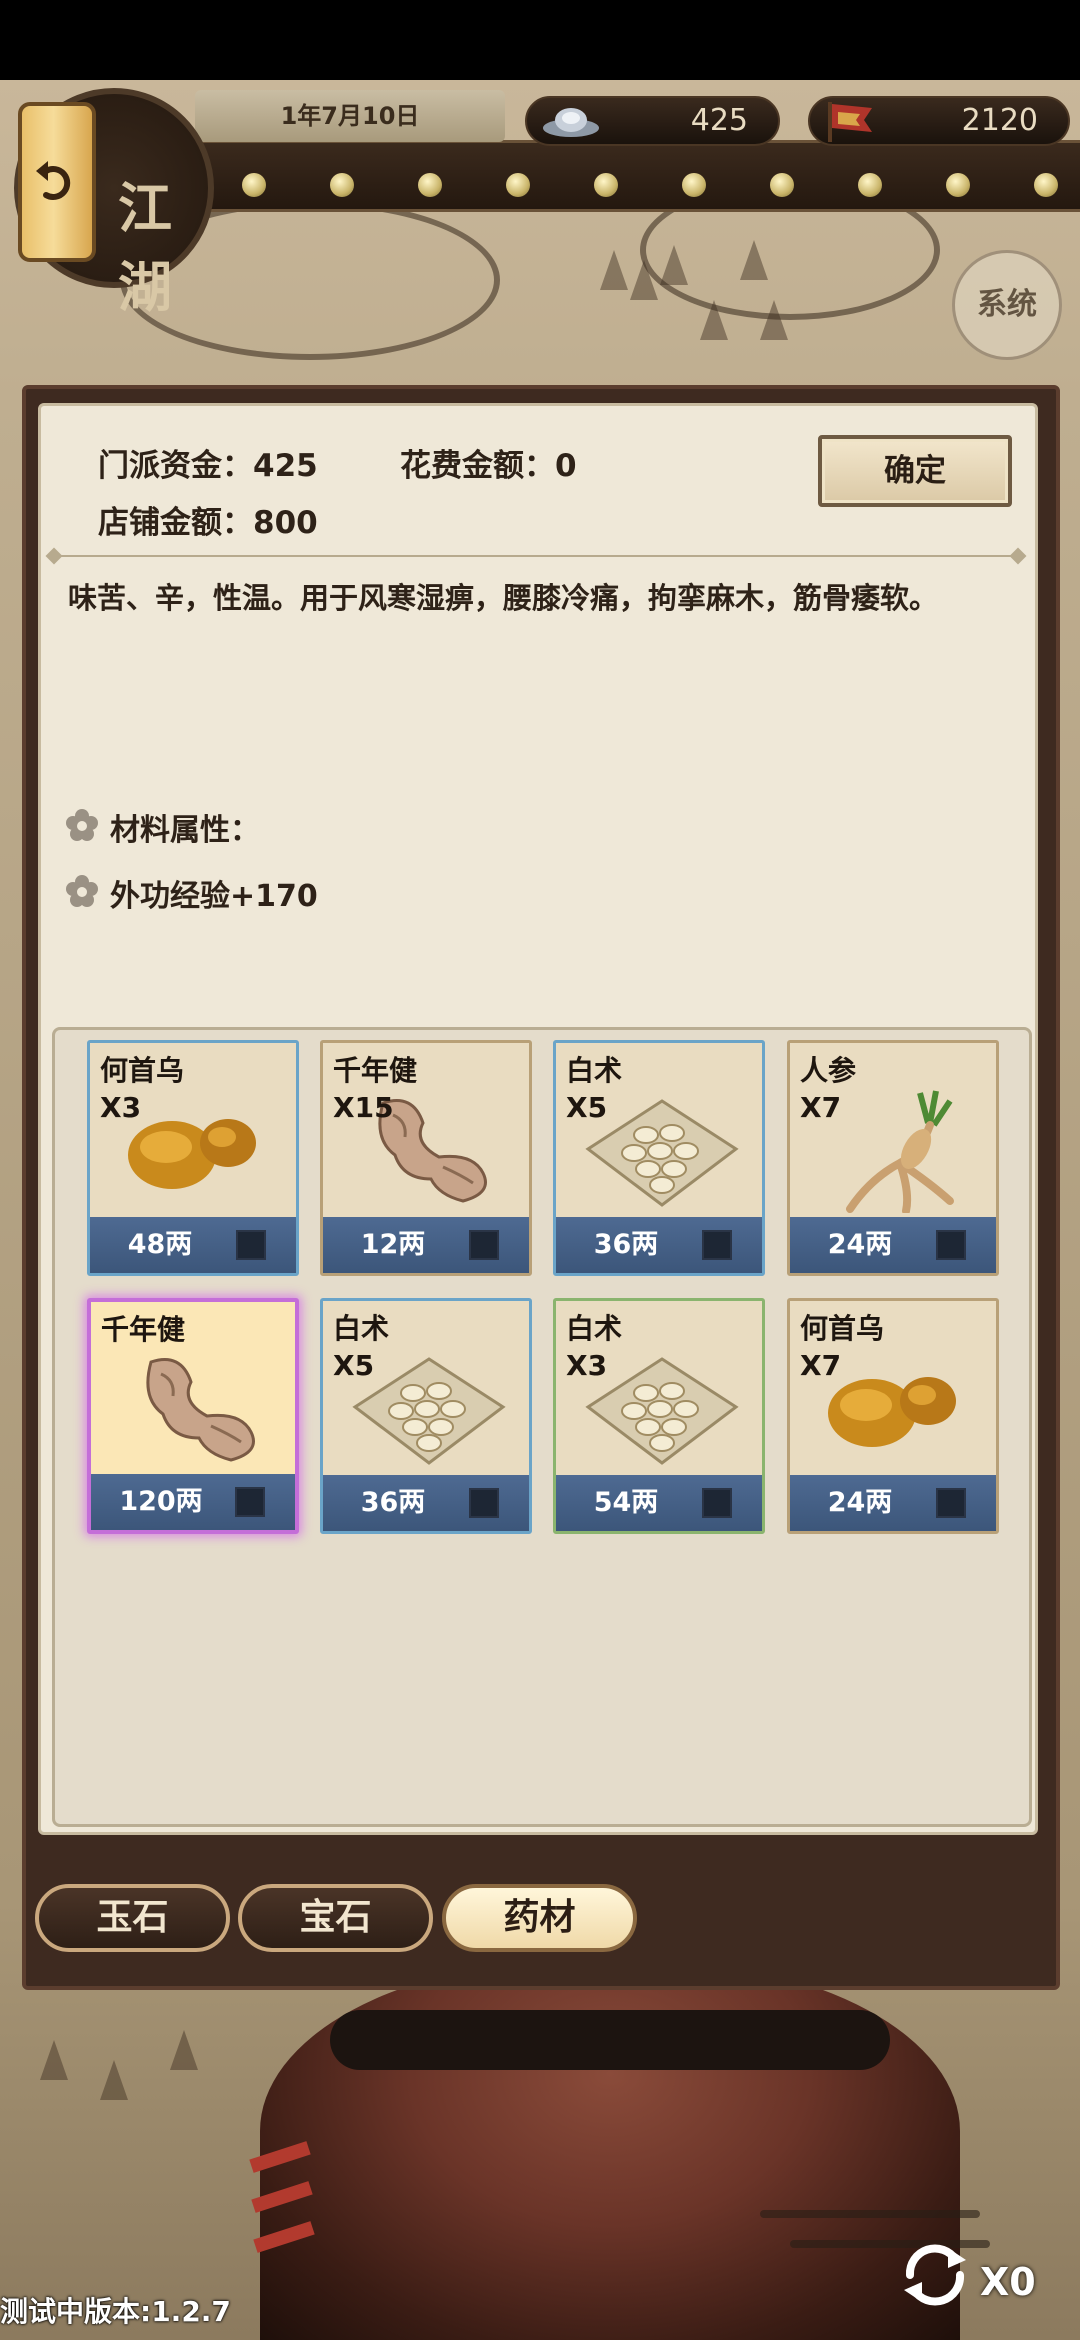 The width and height of the screenshot is (1080, 2340). Describe the element at coordinates (1007, 305) in the screenshot. I see `system-button: 系统` at that location.